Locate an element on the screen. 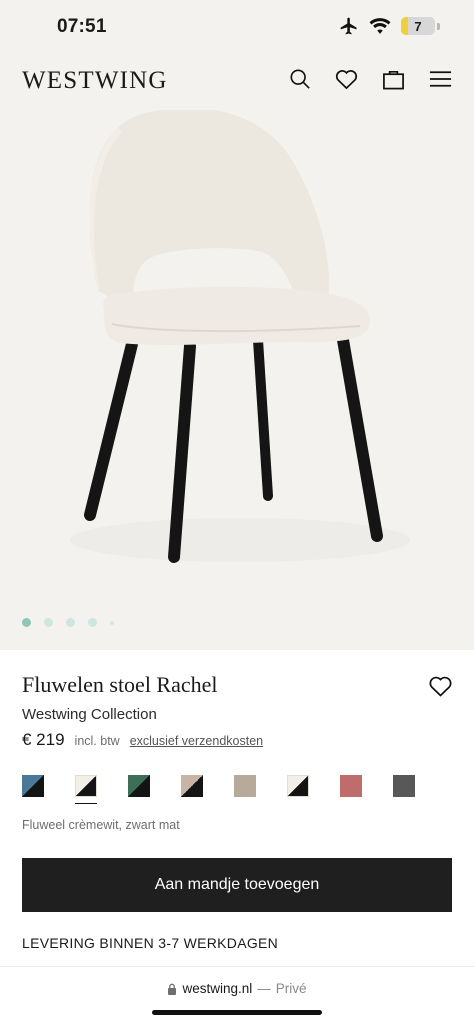 Image resolution: width=474 pixels, height=1024 pixels. battery-fill is located at coordinates (404, 26).